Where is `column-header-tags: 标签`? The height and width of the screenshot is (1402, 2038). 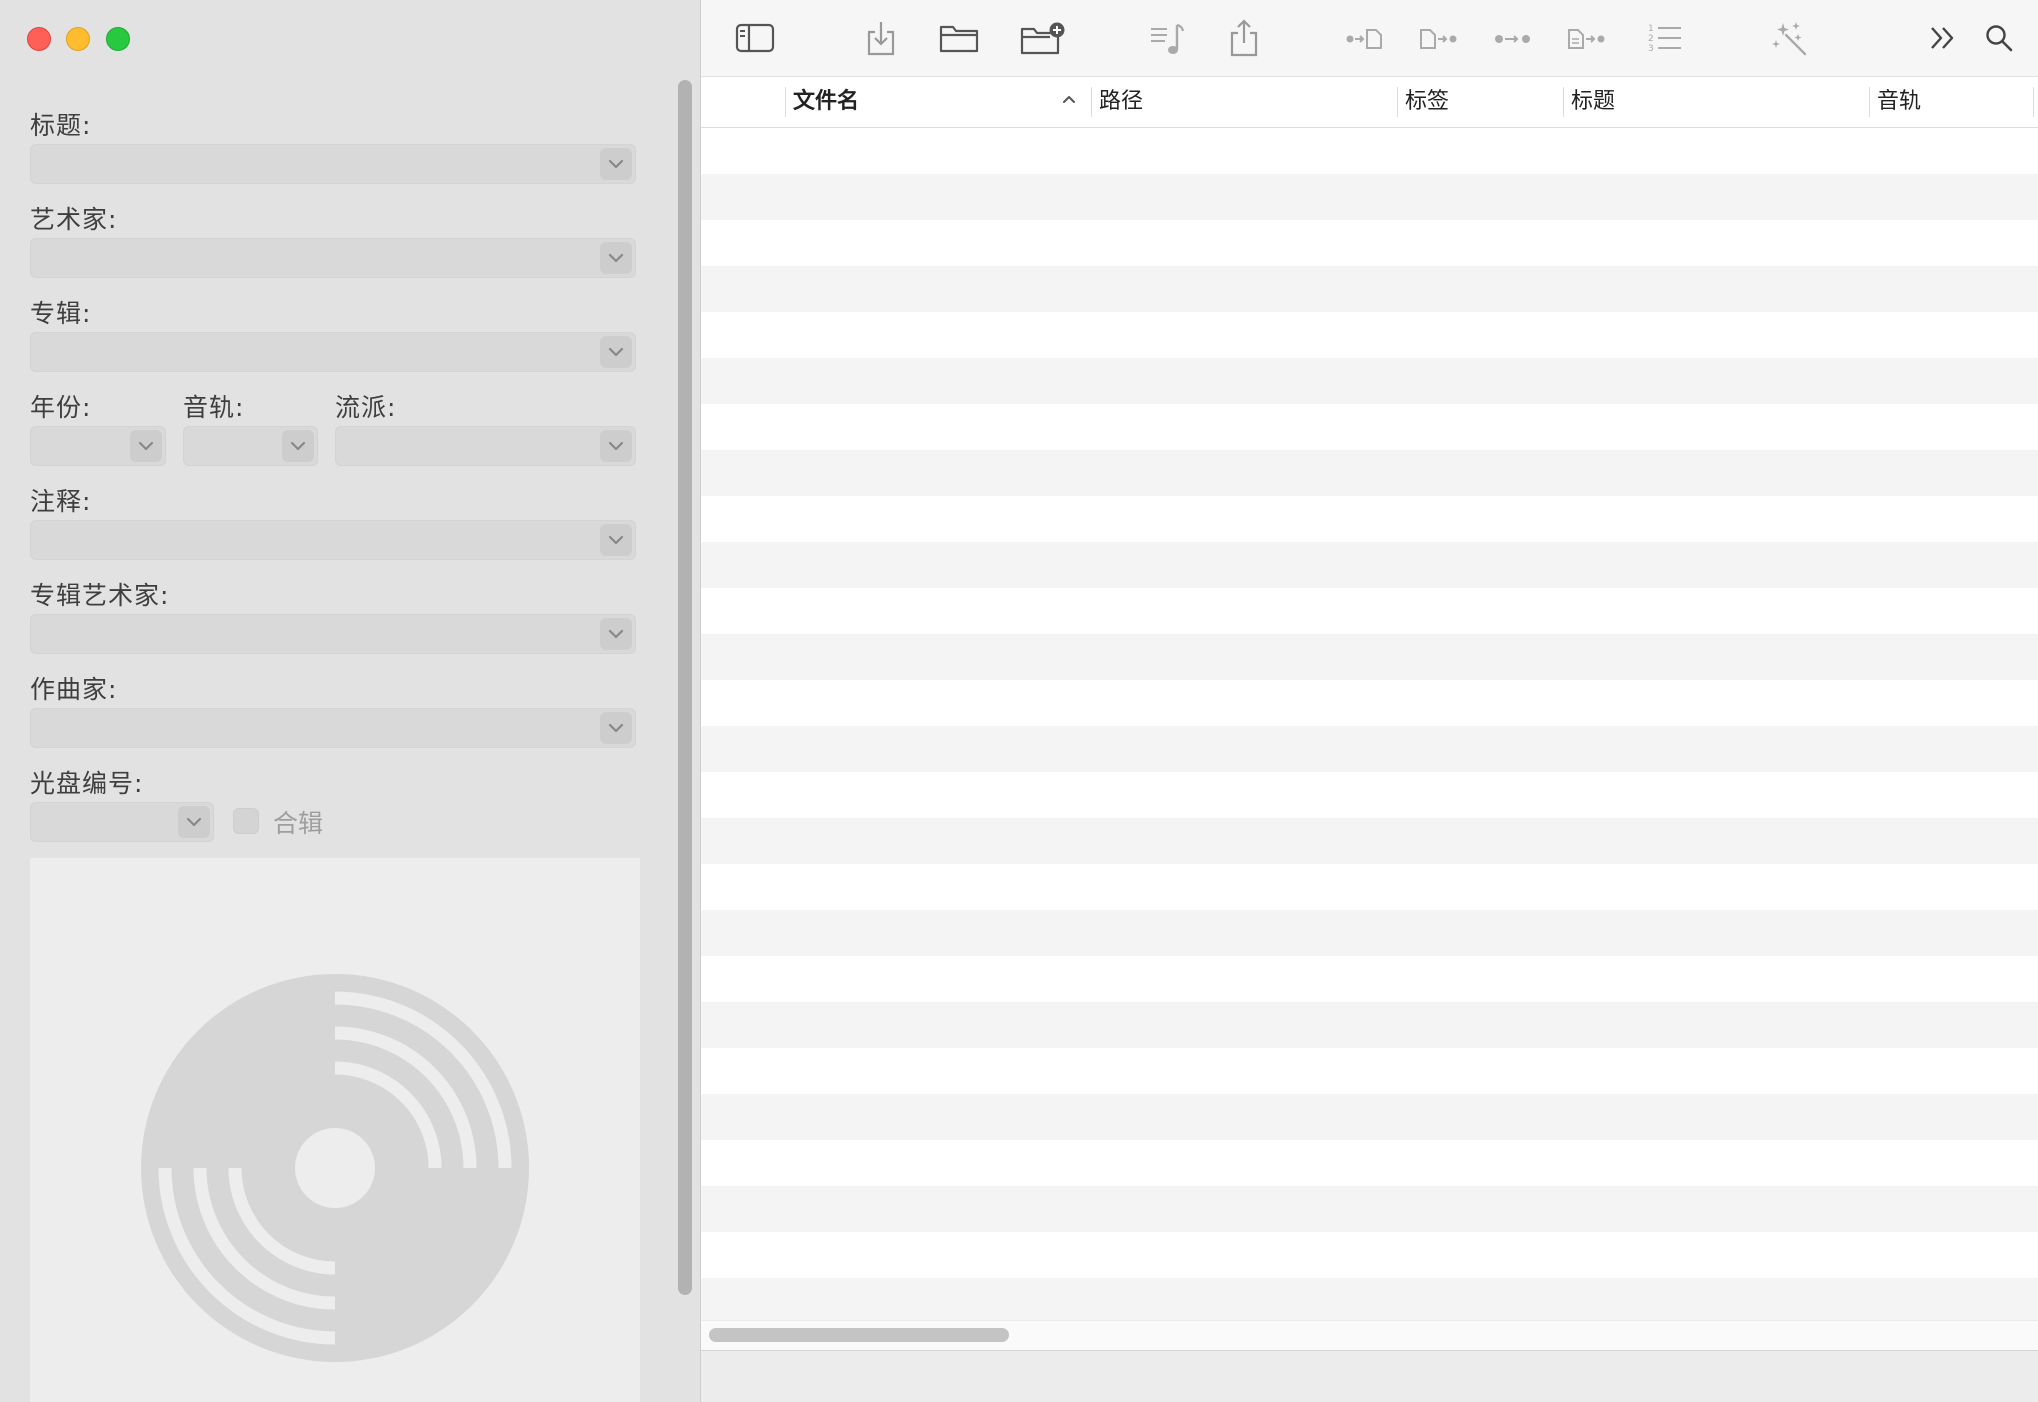 column-header-tags: 标签 is located at coordinates (1427, 102).